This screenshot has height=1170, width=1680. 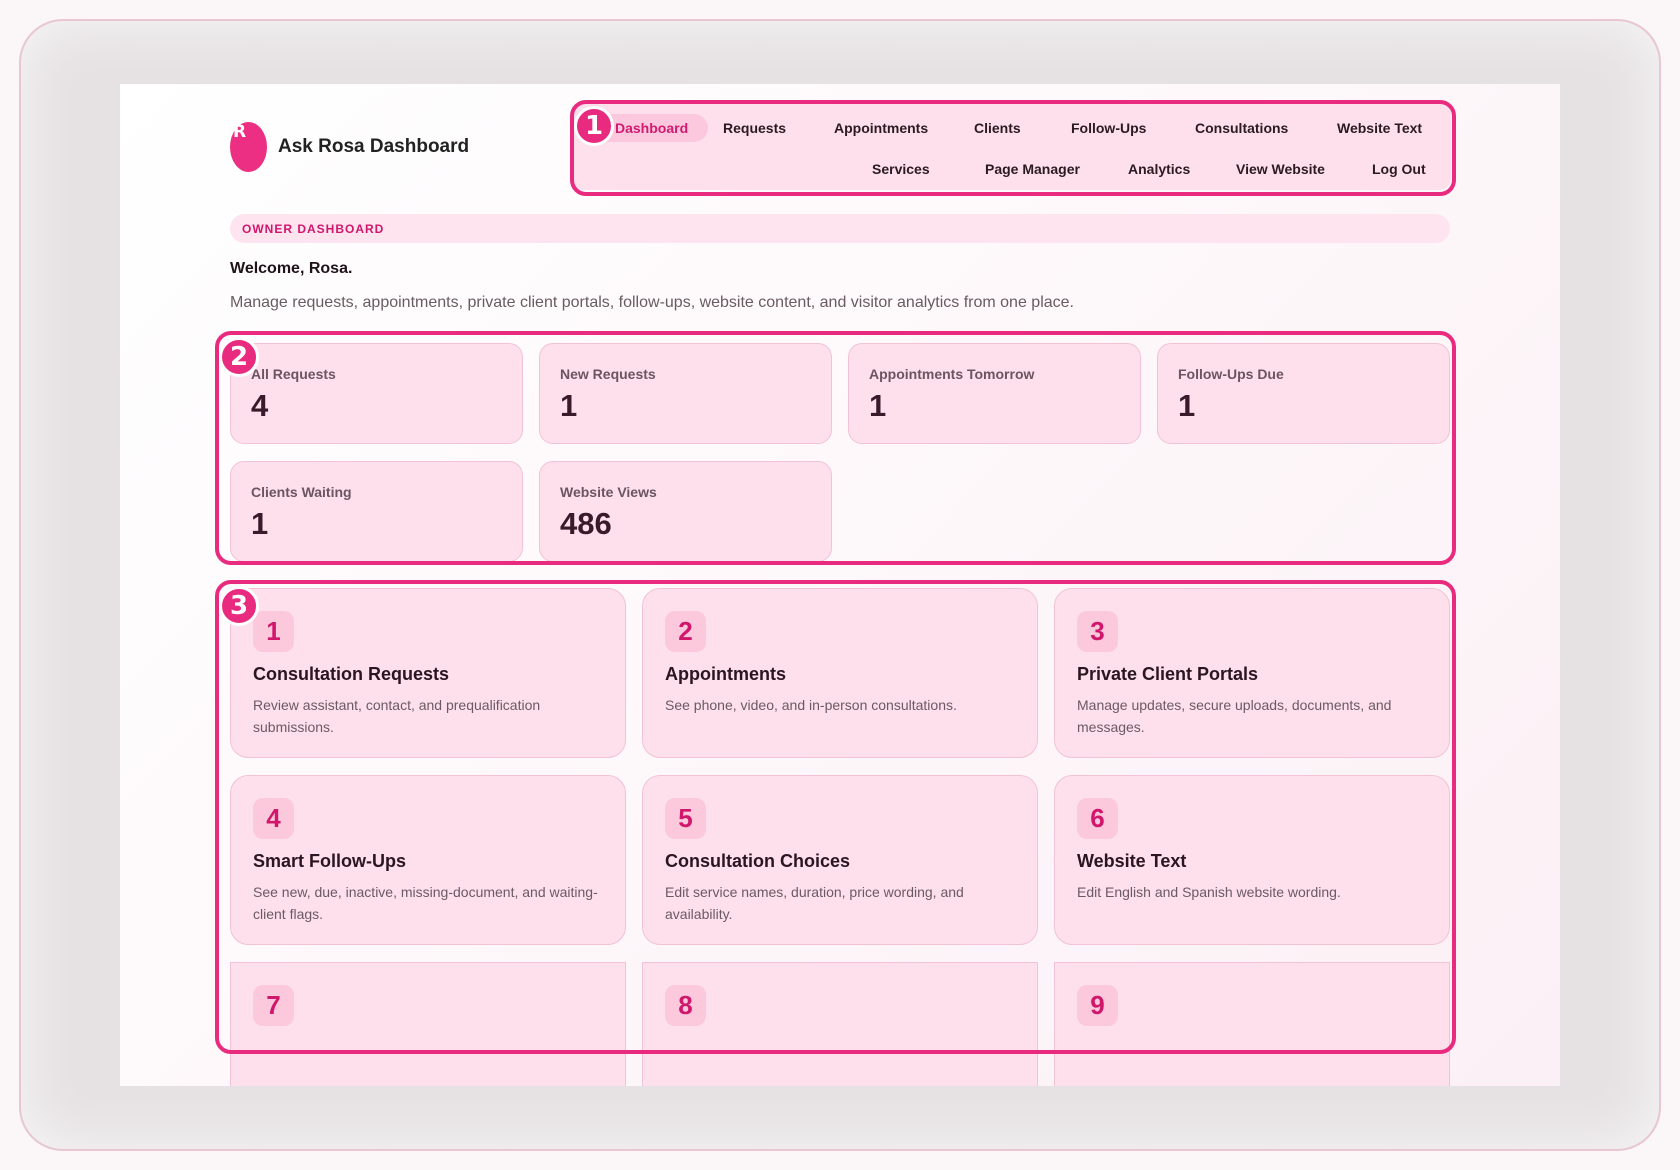 What do you see at coordinates (594, 126) in the screenshot?
I see `marker-badge-1: 1` at bounding box center [594, 126].